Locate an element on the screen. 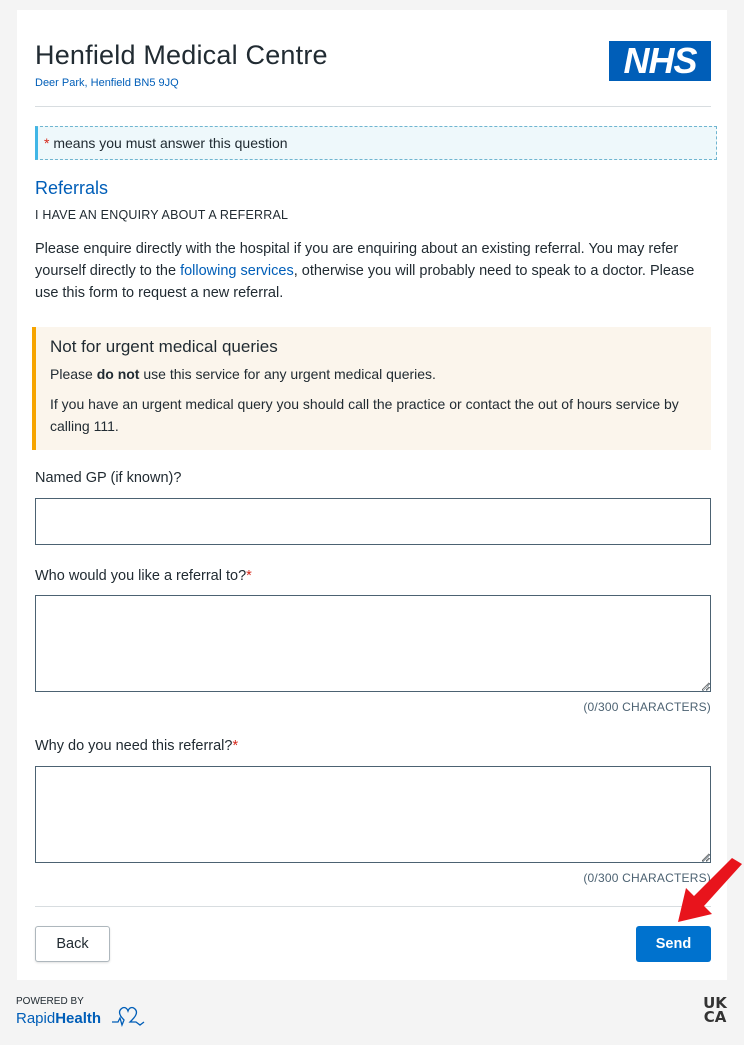 The width and height of the screenshot is (744, 1045). resize-grip-icon is located at coordinates (706, 687).